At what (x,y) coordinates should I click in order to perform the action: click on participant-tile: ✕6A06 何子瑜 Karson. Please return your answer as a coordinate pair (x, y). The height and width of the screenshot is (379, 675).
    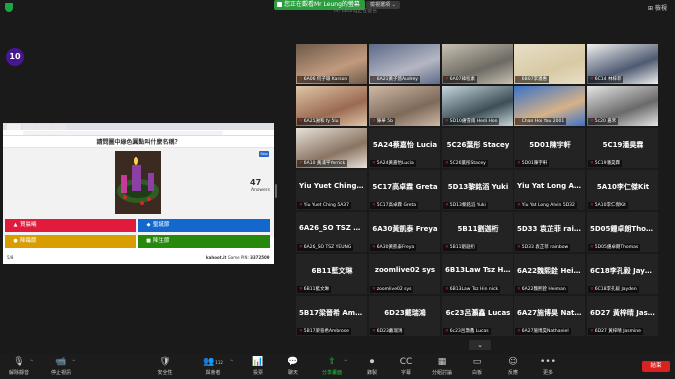
    Looking at the image, I should click on (331, 64).